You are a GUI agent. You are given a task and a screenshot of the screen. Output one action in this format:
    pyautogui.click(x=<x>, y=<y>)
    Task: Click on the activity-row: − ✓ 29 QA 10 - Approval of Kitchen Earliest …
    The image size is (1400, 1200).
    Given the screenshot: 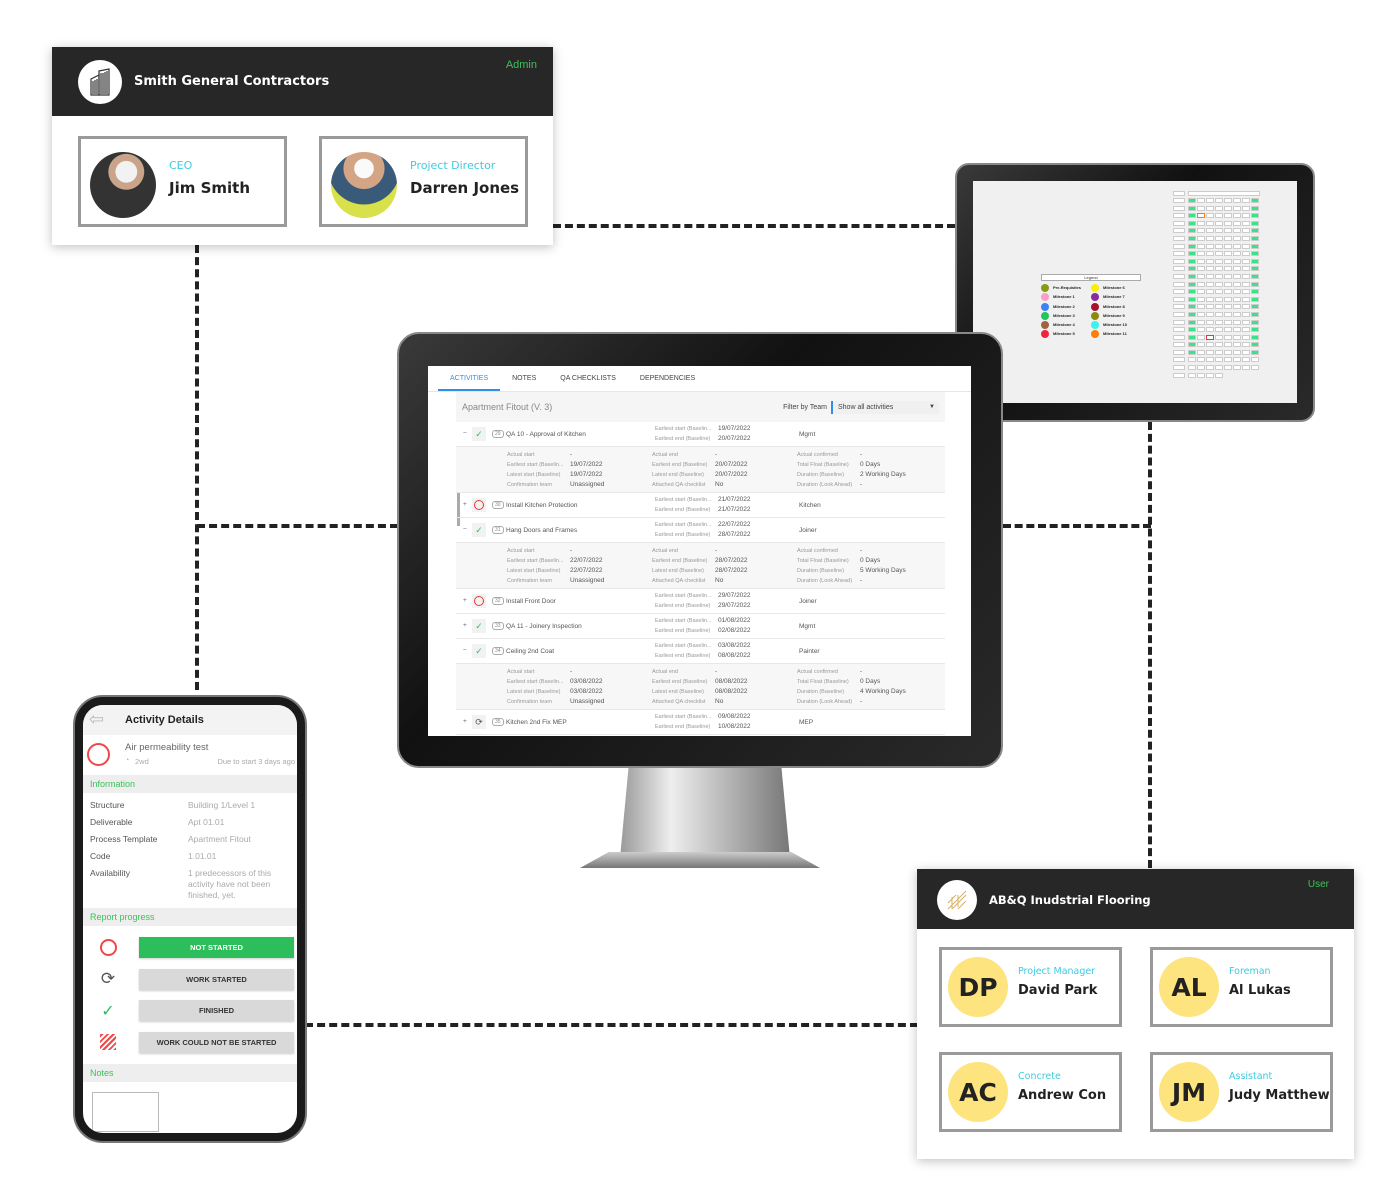 What is the action you would take?
    pyautogui.click(x=700, y=434)
    